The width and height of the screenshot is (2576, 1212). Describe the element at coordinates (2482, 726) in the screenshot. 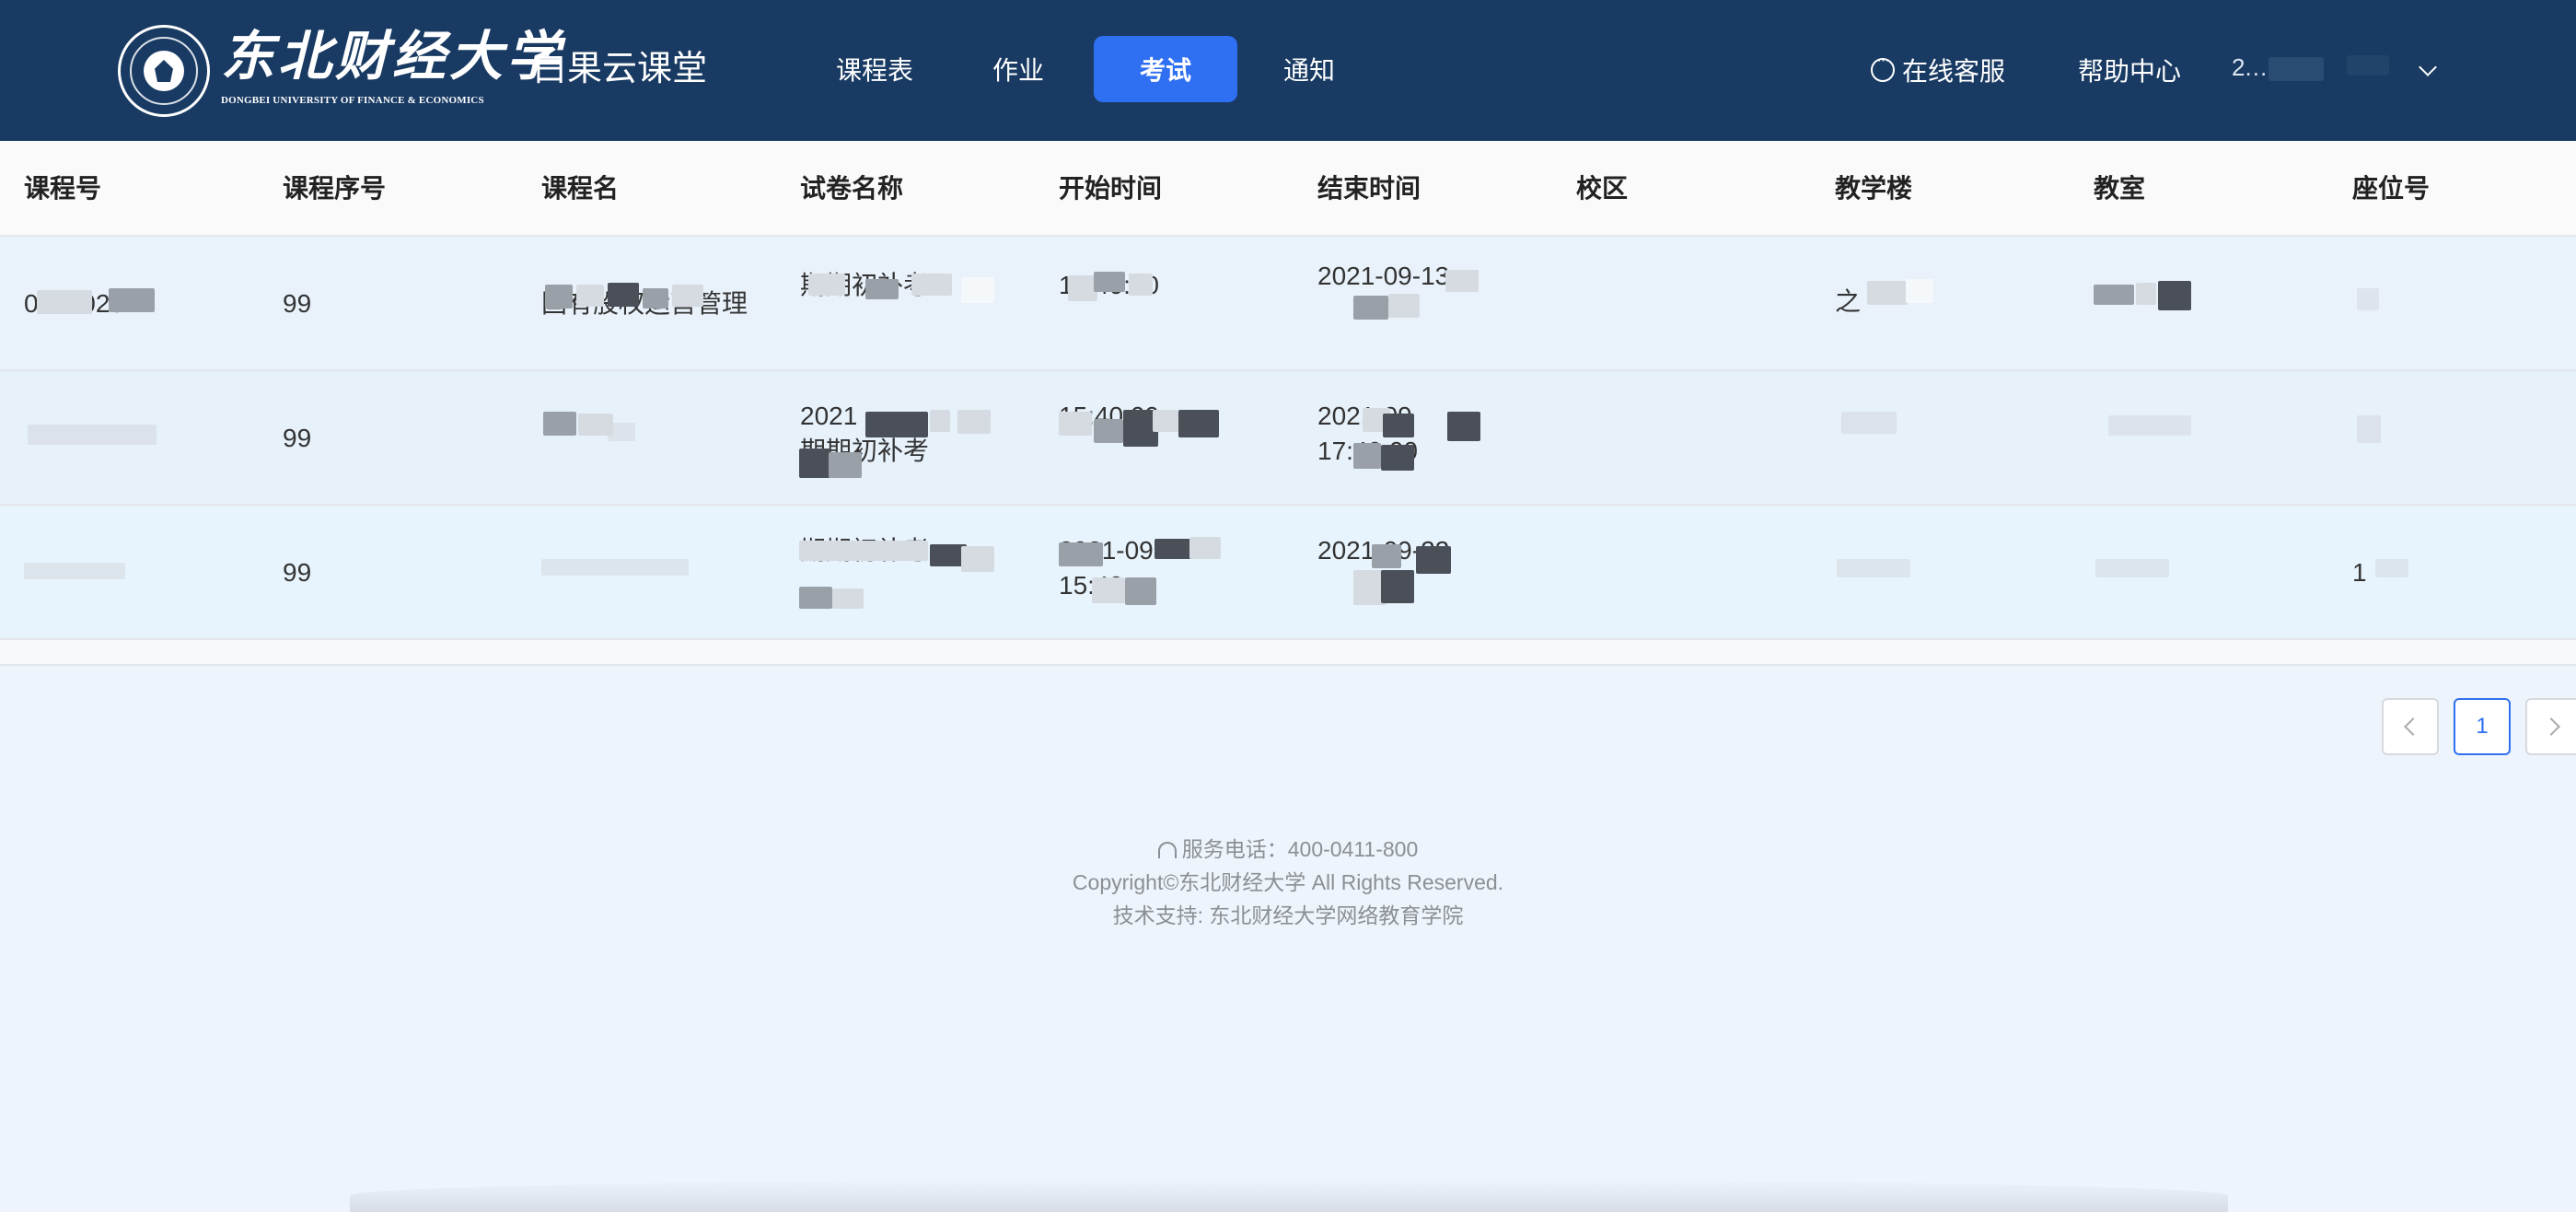

I see `pagination-page-1: 1` at that location.